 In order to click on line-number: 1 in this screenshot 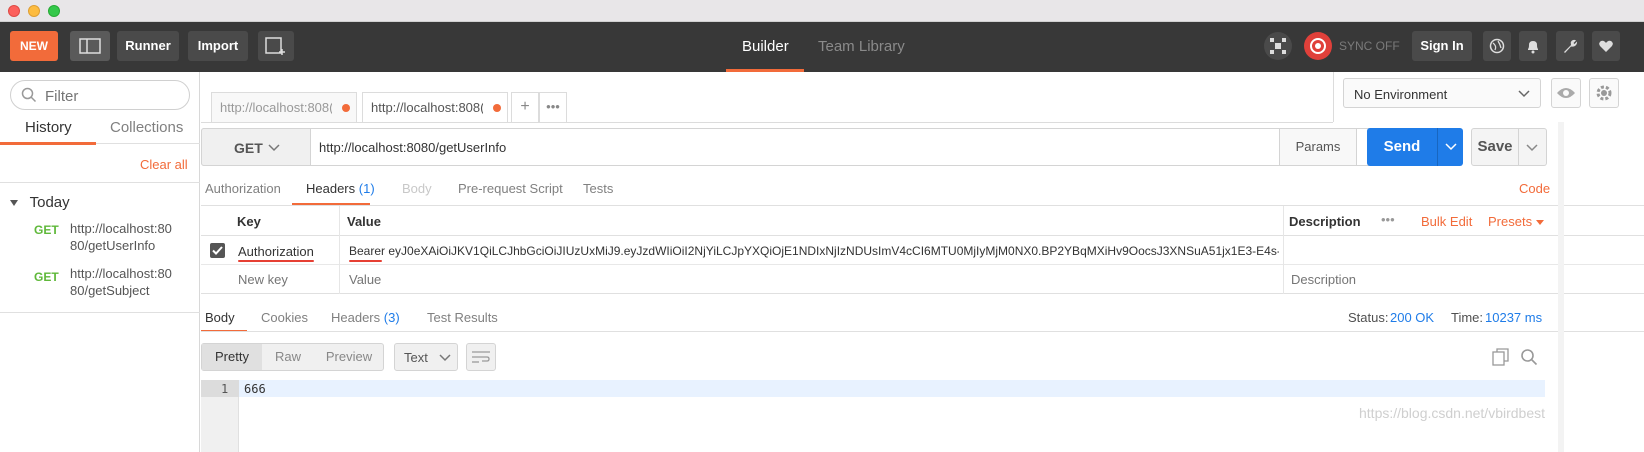, I will do `click(225, 389)`.